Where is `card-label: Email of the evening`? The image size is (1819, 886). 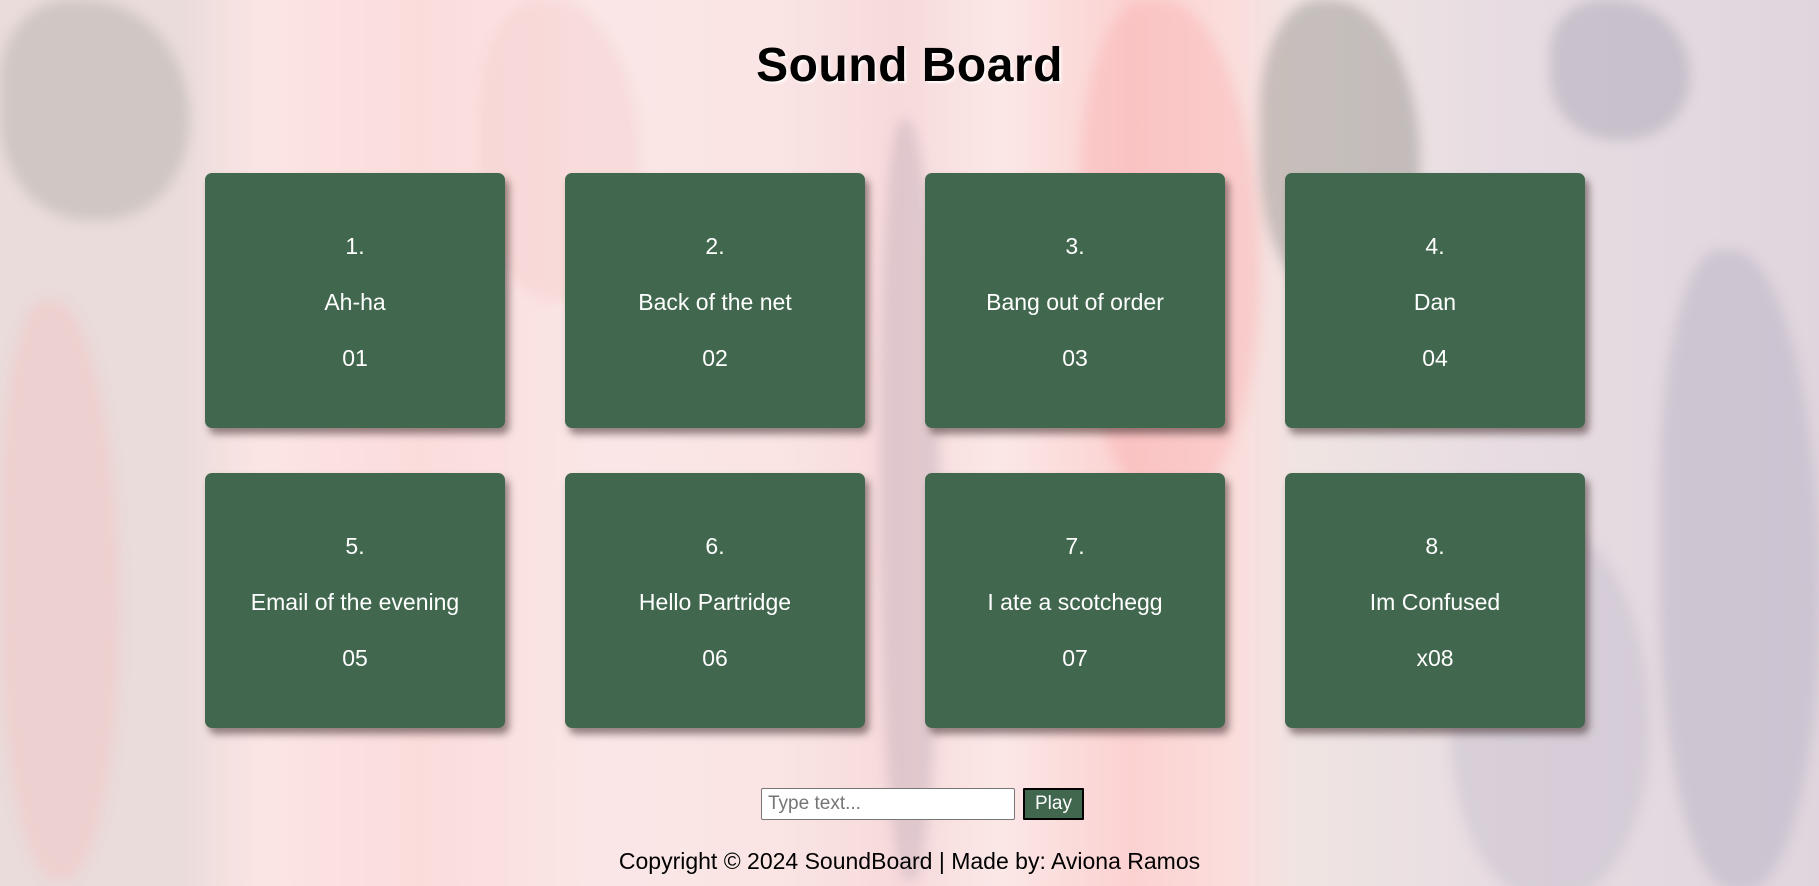
card-label: Email of the evening is located at coordinates (355, 601).